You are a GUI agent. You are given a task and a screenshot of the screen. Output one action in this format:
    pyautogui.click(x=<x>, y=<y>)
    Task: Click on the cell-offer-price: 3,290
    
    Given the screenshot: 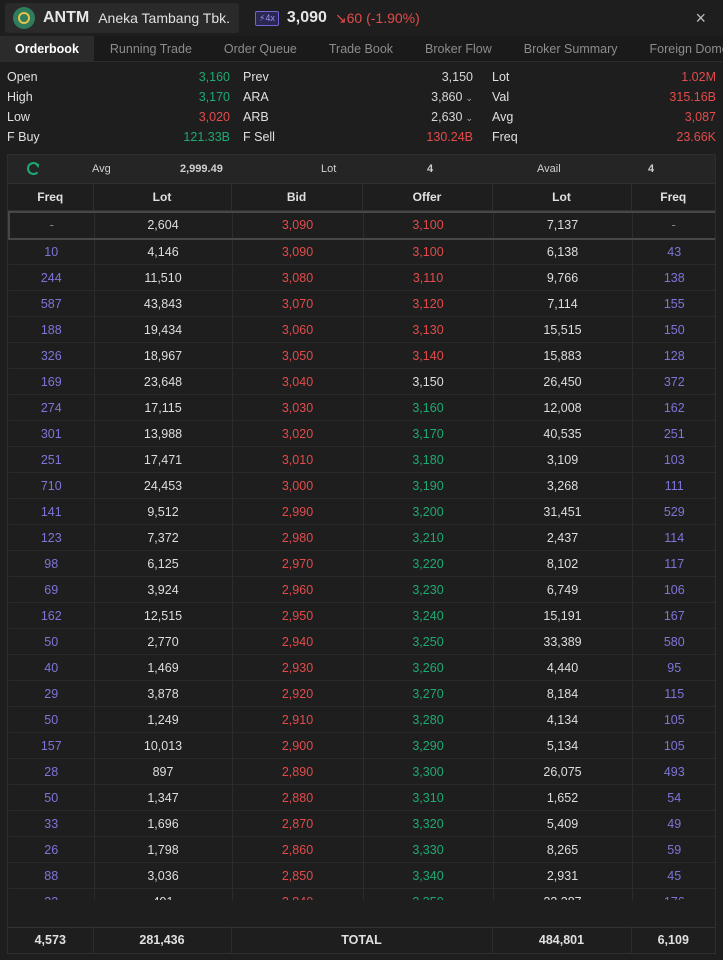 What is the action you would take?
    pyautogui.click(x=428, y=745)
    